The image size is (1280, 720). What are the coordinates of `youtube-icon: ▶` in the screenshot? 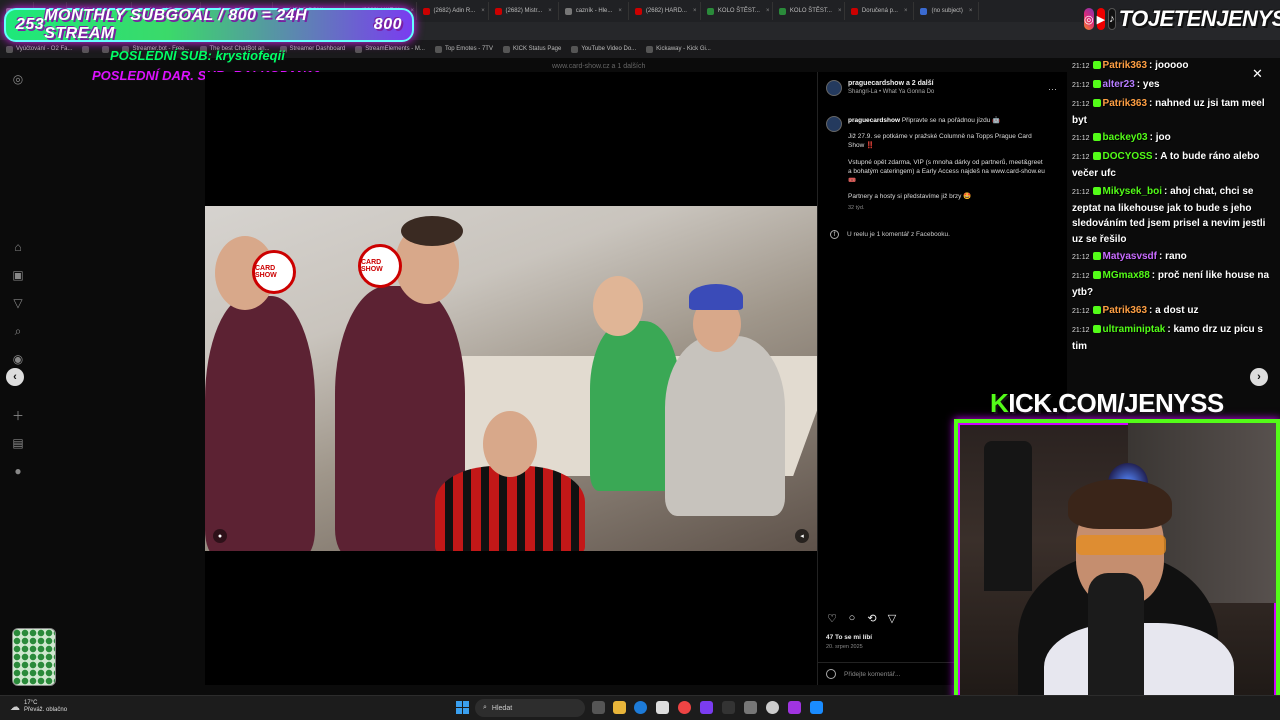 It's located at (1101, 19).